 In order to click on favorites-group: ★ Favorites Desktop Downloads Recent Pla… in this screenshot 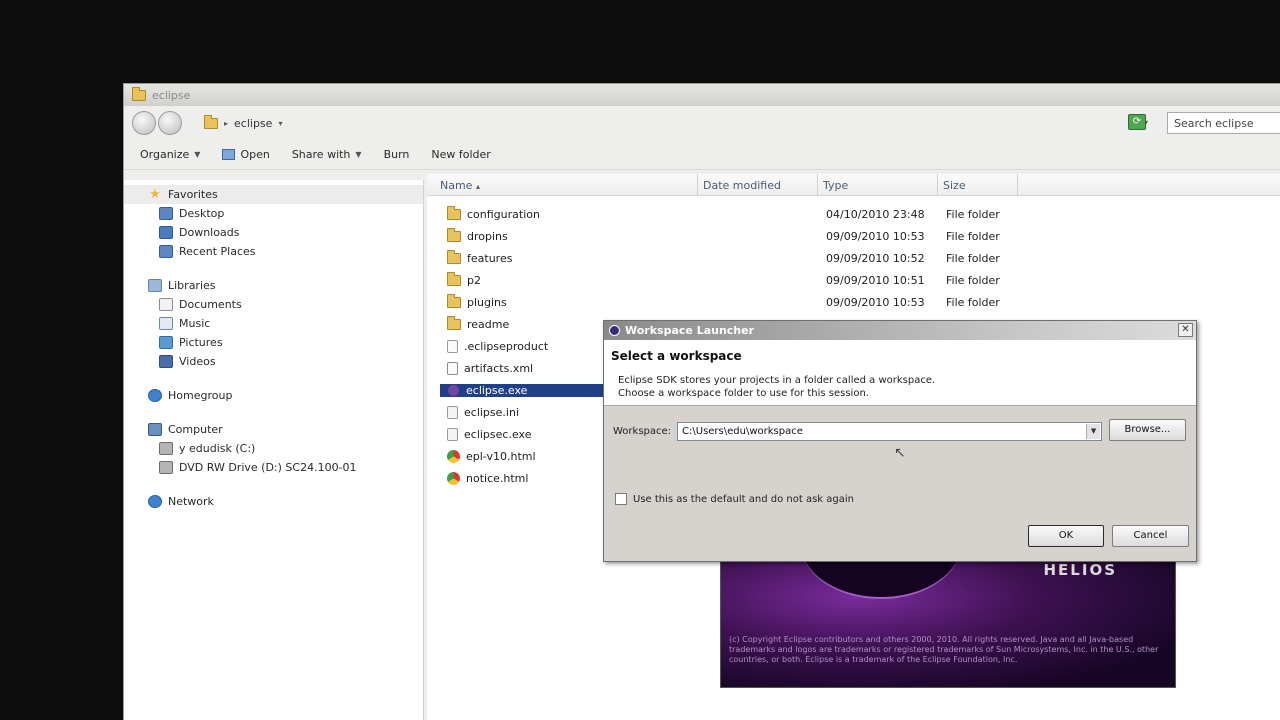, I will do `click(273, 223)`.